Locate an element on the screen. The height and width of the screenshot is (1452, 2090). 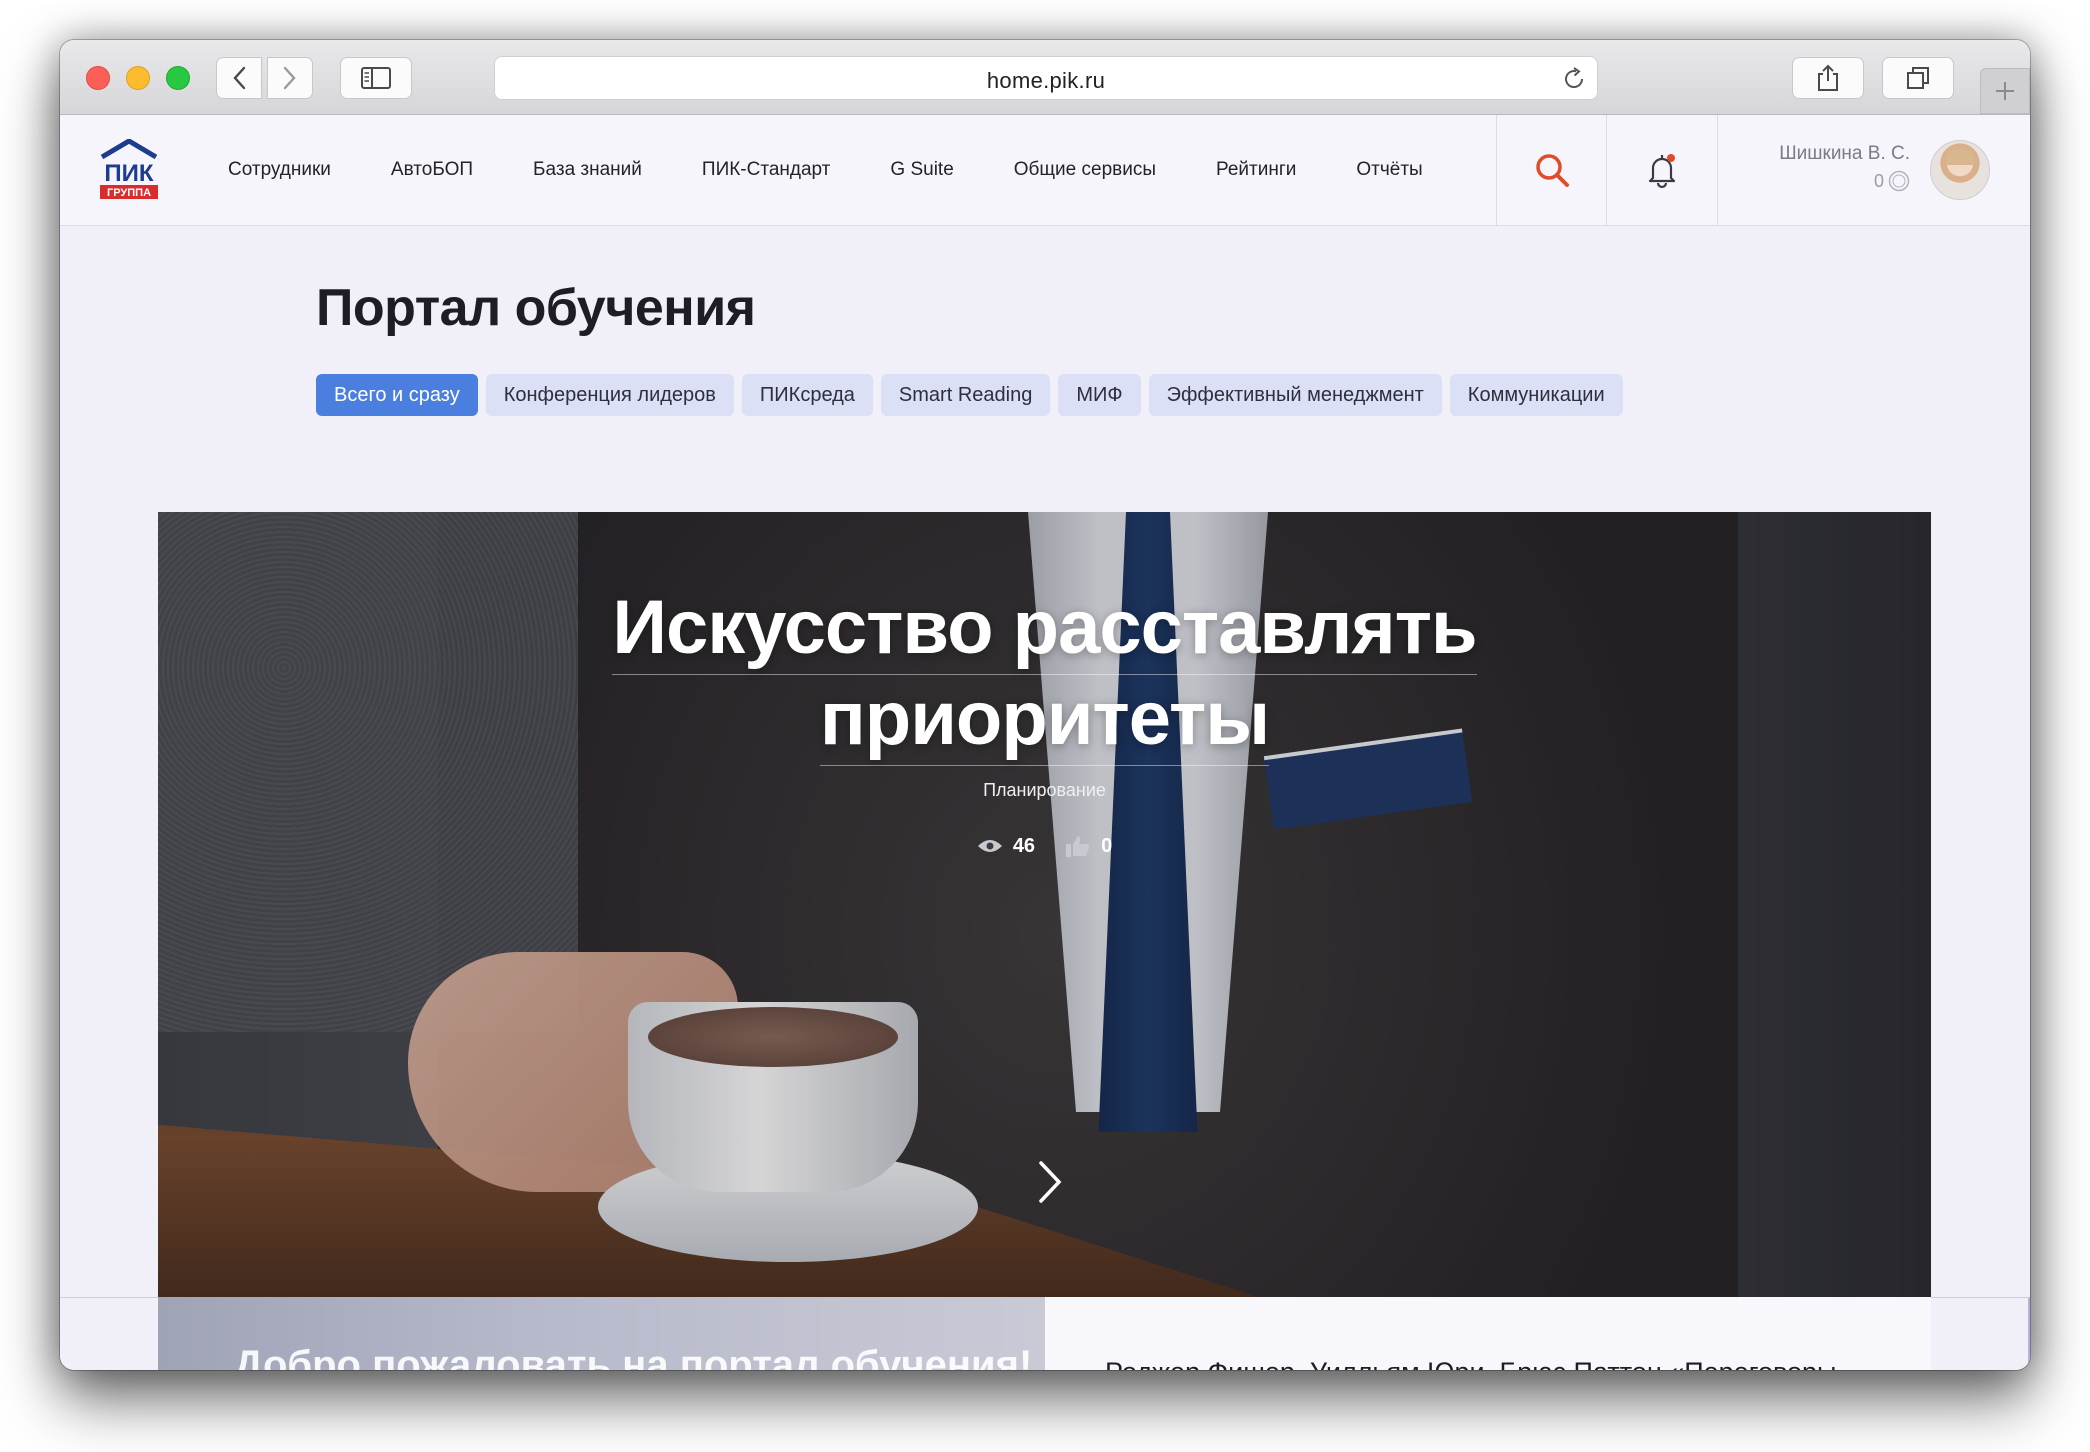
welcome-title: Добро пожаловать на портал обучения! is located at coordinates (633, 1356).